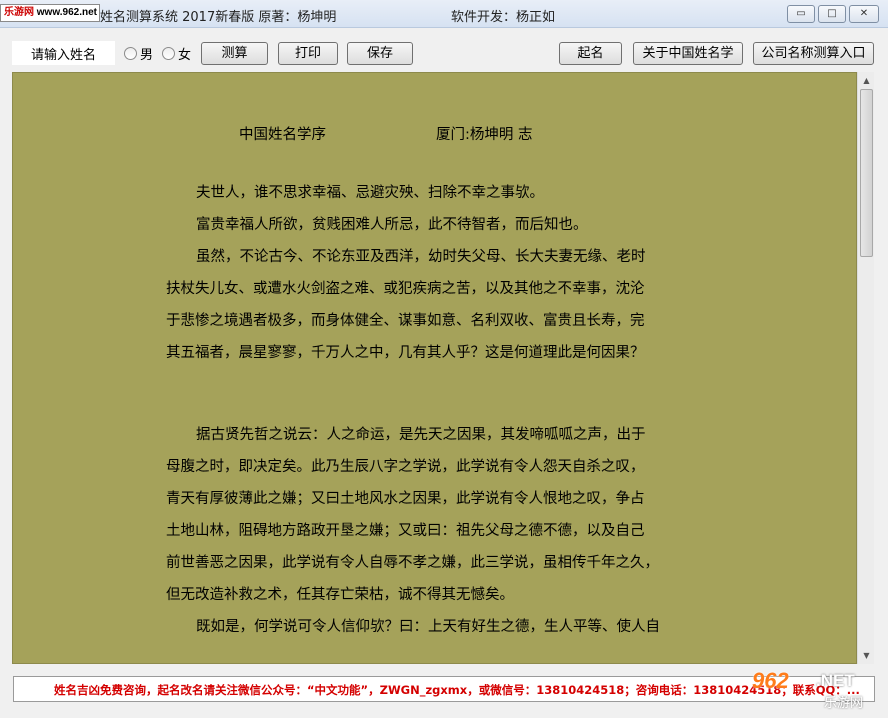  I want to click on text-line: 既如是，何学说可令人信仰欤？曰：上天有好生之德，生人平等、使人自, so click(428, 627).